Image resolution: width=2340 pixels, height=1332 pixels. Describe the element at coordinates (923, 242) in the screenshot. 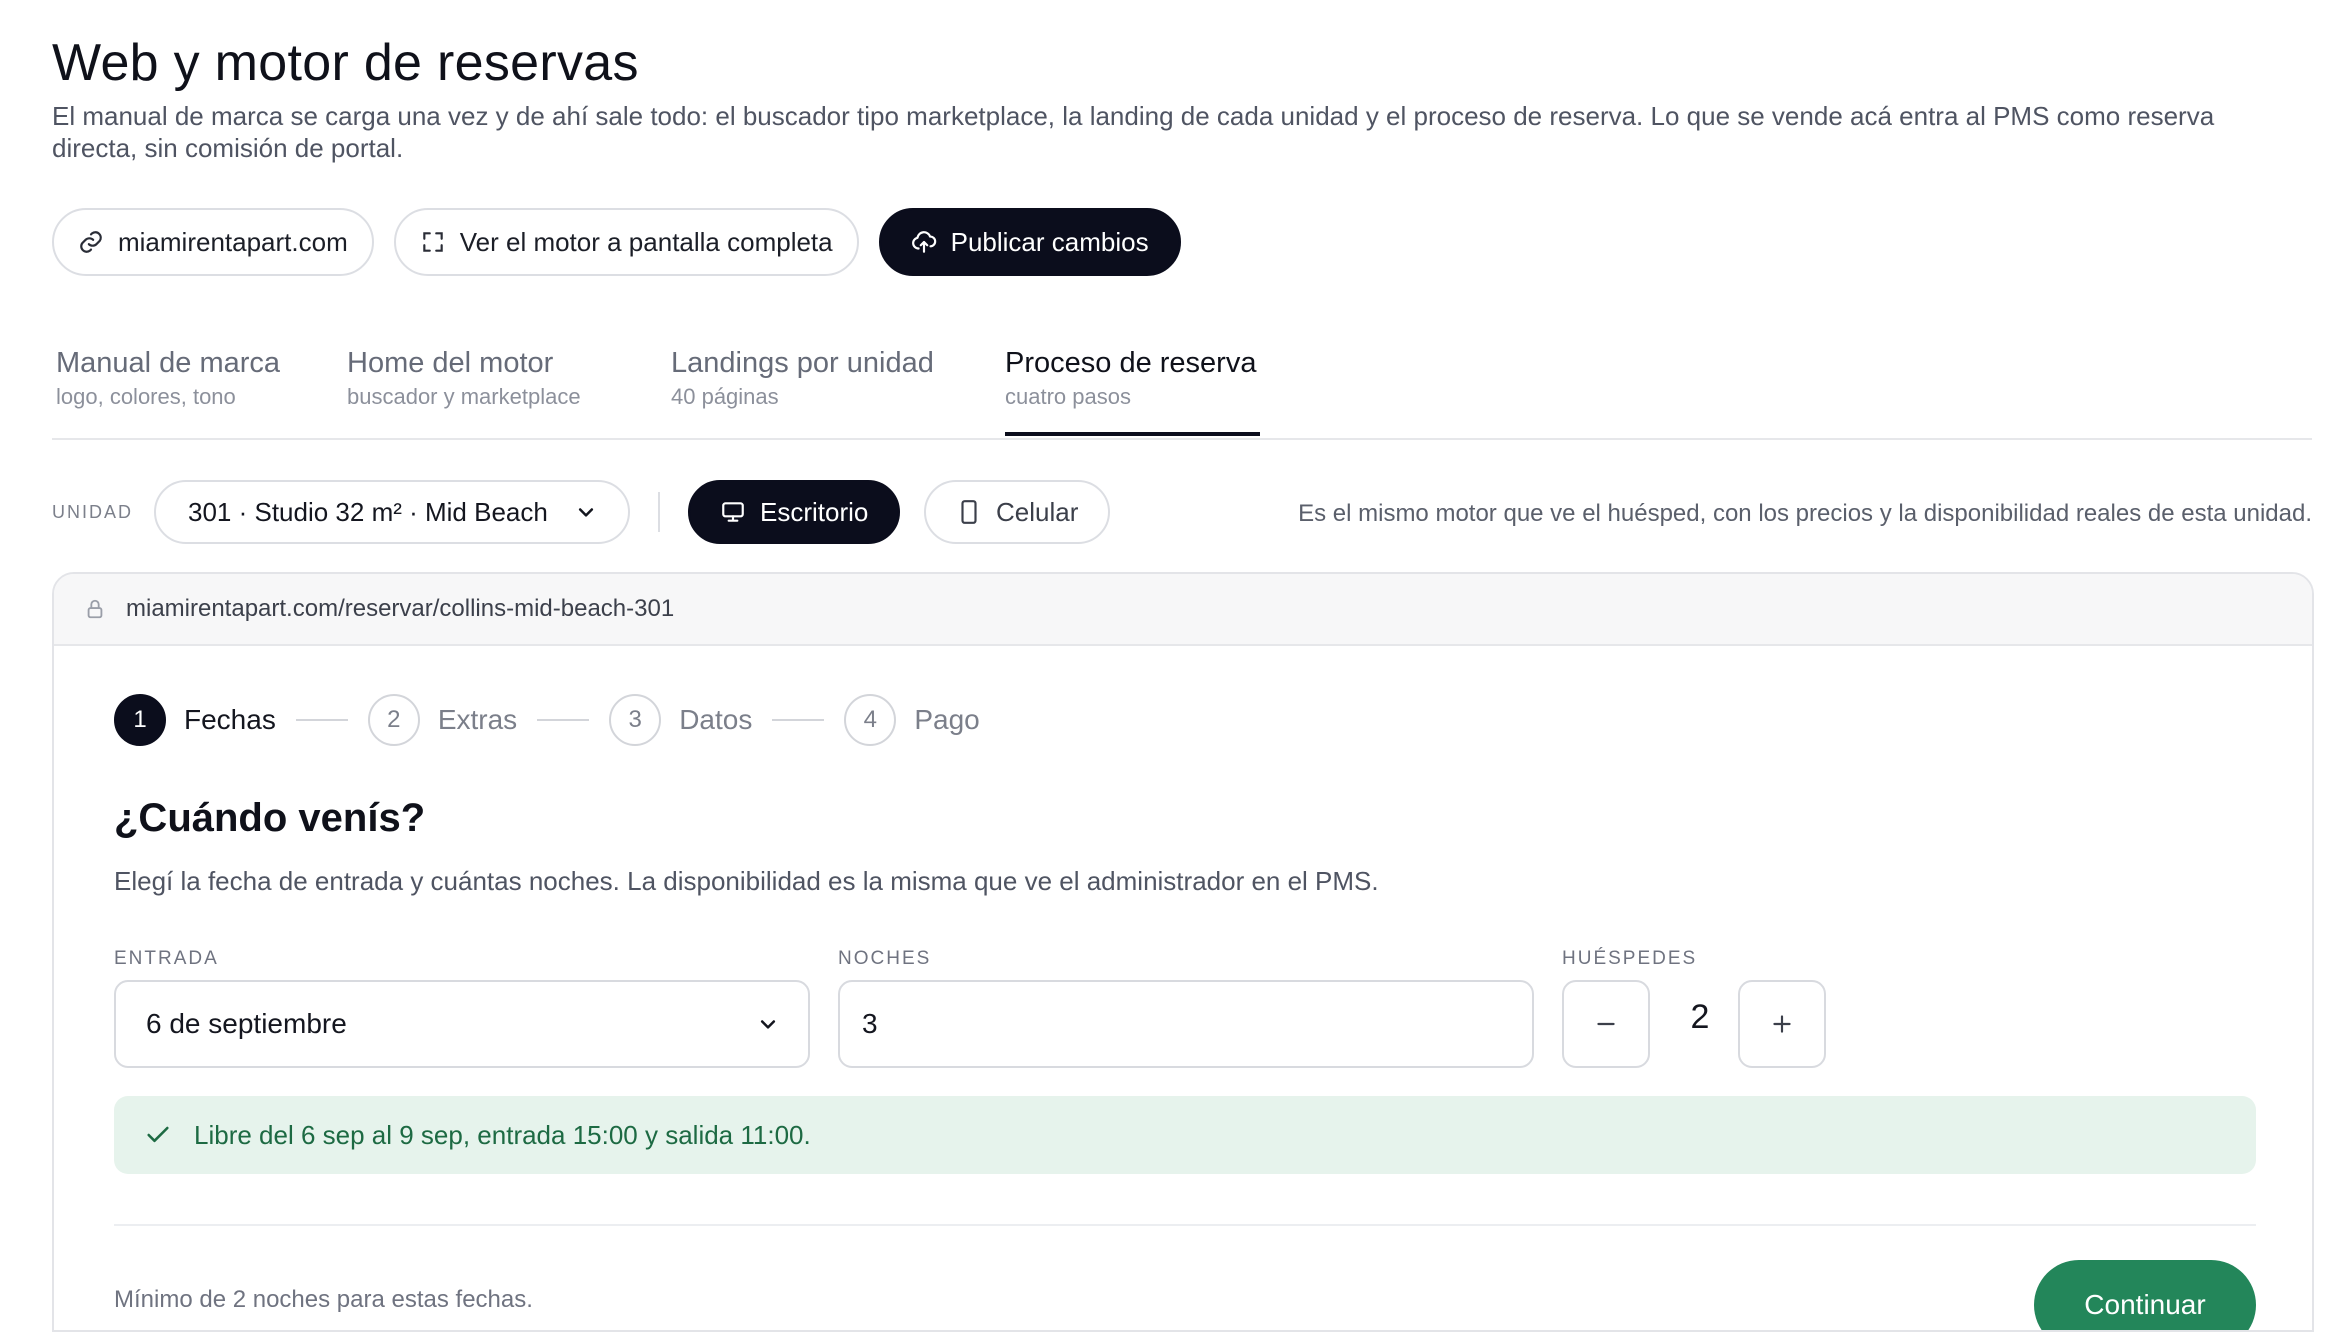

I see `cloud-upload-icon` at that location.